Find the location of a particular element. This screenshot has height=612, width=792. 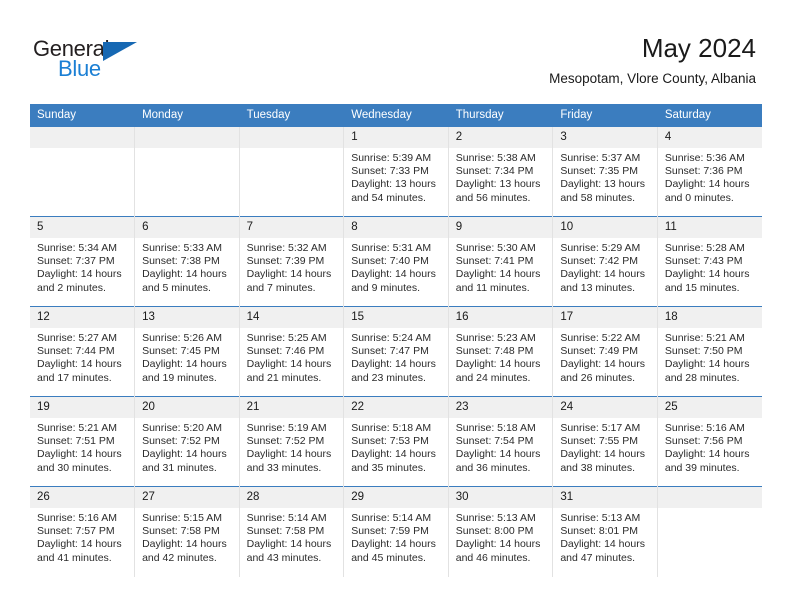

day-number: 28 is located at coordinates (291, 497).